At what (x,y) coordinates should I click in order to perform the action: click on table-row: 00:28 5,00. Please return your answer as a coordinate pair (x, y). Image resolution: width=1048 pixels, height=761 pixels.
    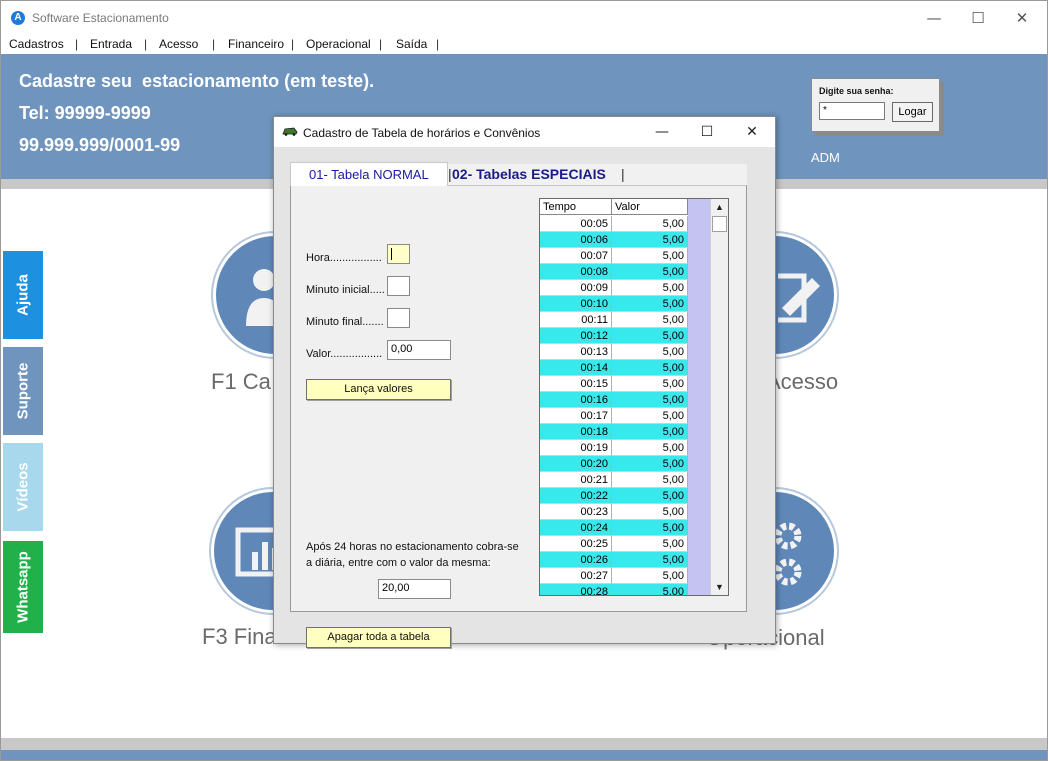
    Looking at the image, I should click on (614, 589).